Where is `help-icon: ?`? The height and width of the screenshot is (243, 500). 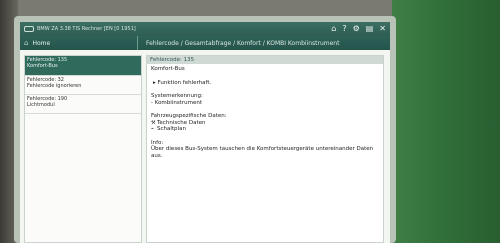
help-icon: ? is located at coordinates (344, 28).